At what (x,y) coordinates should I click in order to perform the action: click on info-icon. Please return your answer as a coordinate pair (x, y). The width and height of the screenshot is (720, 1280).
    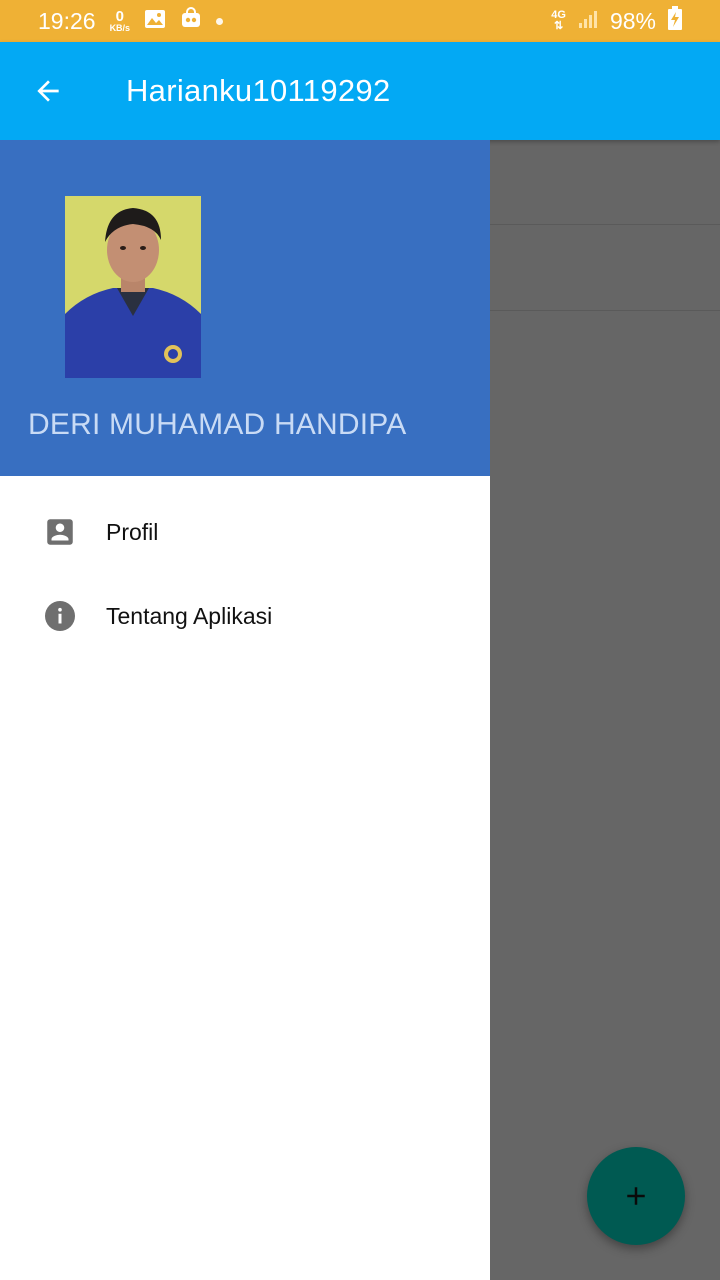
    Looking at the image, I should click on (60, 616).